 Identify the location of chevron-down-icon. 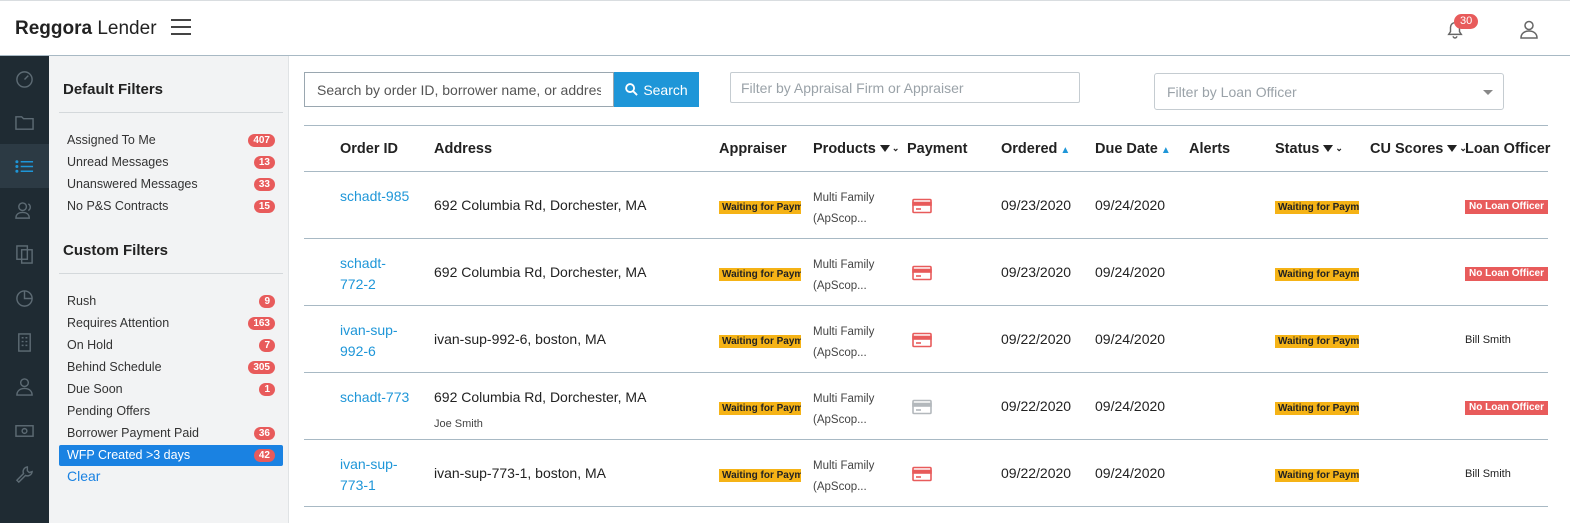
(1488, 92).